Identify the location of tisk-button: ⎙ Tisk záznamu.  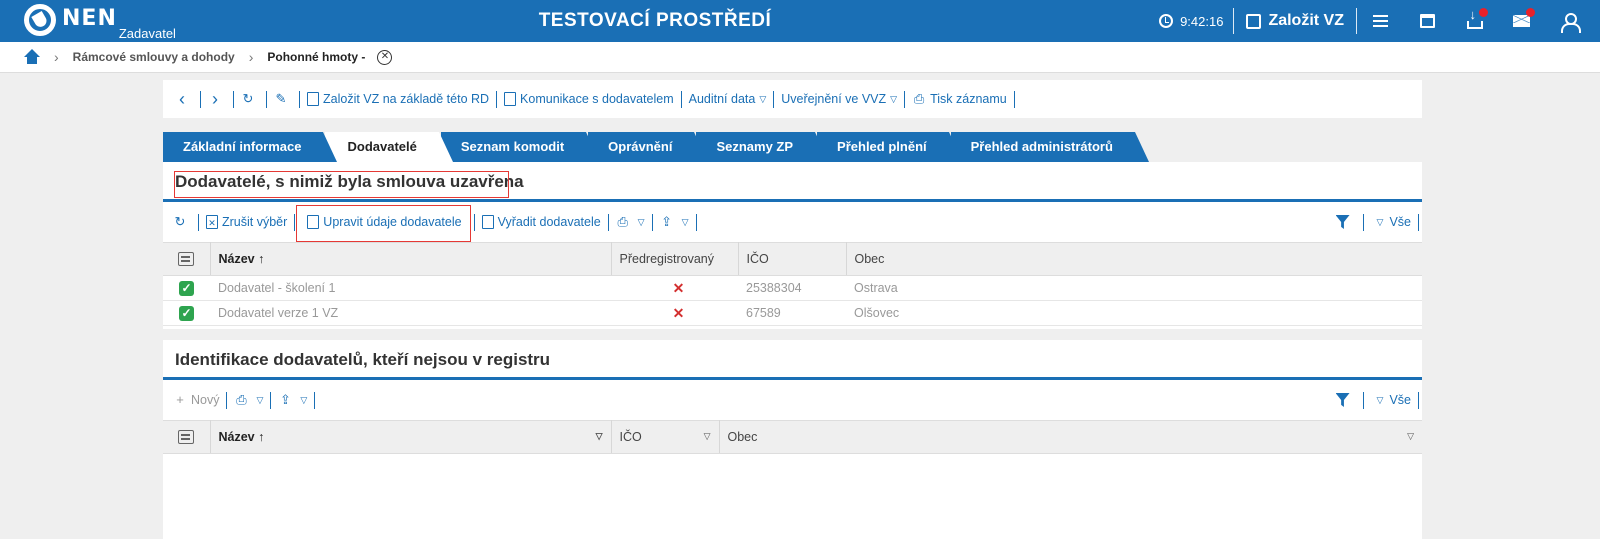
(959, 99).